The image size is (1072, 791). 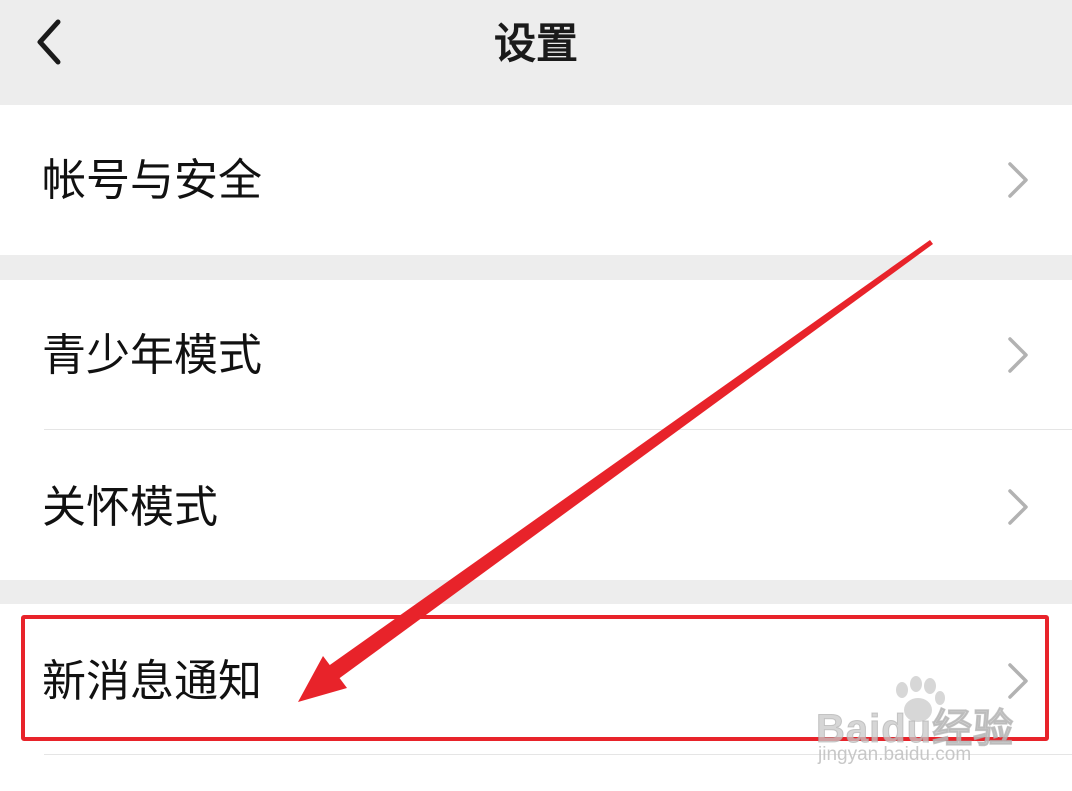 I want to click on settings-item-label: 帐号与安全, so click(x=152, y=180).